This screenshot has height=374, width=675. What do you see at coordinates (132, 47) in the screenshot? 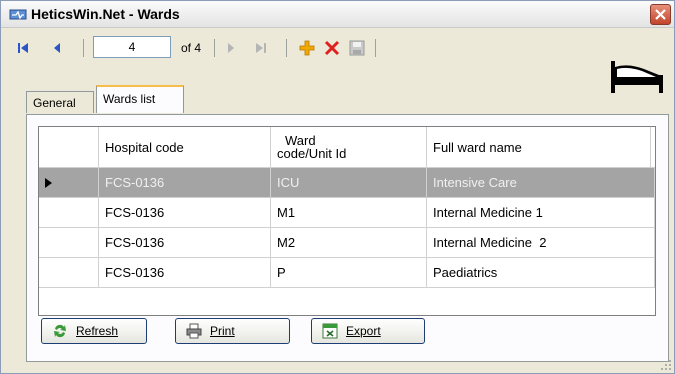
I see `record-position-input` at bounding box center [132, 47].